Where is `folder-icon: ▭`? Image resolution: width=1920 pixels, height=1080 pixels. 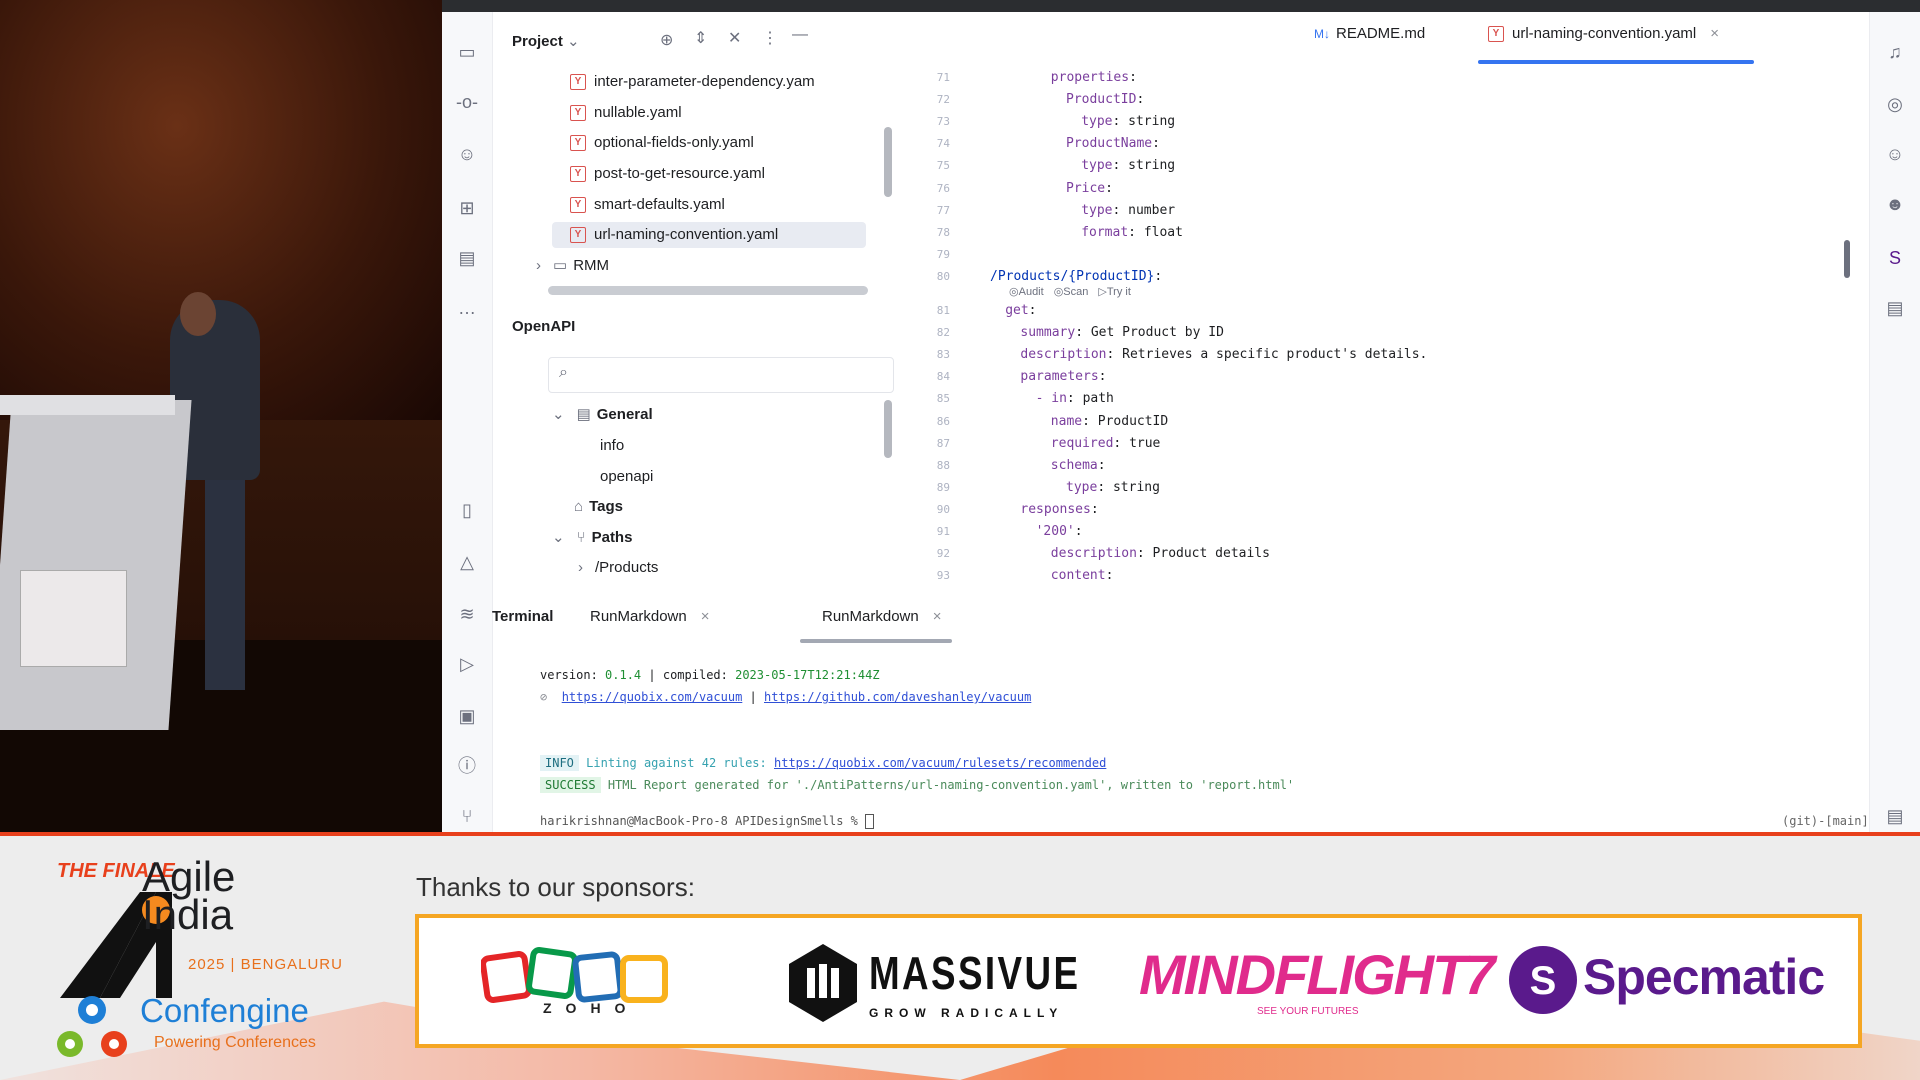
folder-icon: ▭ is located at coordinates (467, 52).